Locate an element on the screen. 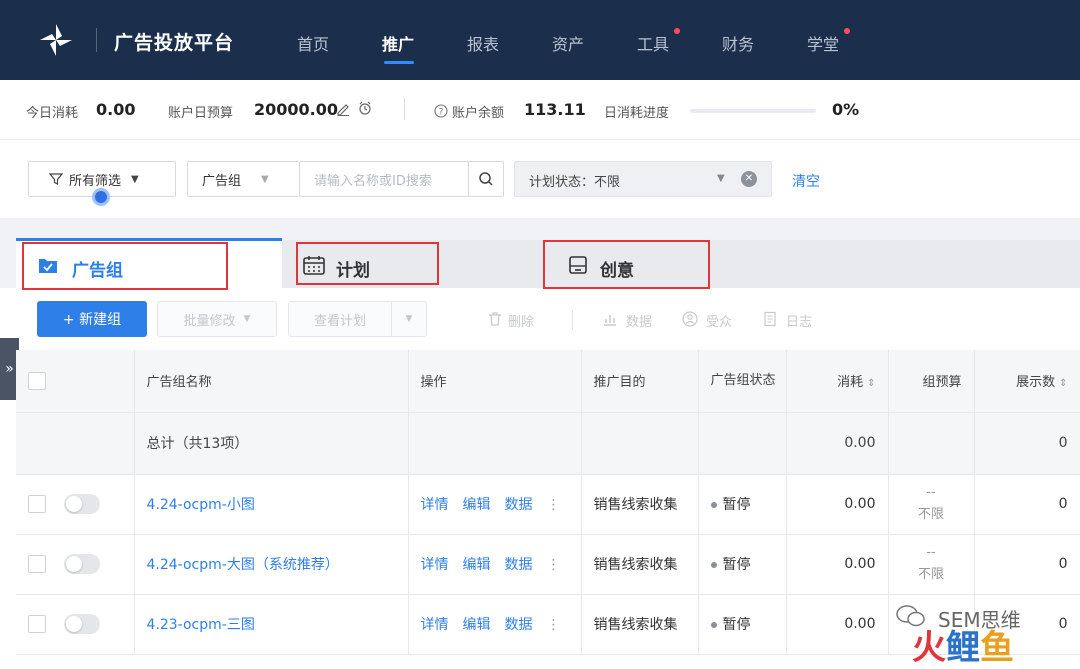 The height and width of the screenshot is (669, 1080). log-action: 日志 is located at coordinates (799, 320).